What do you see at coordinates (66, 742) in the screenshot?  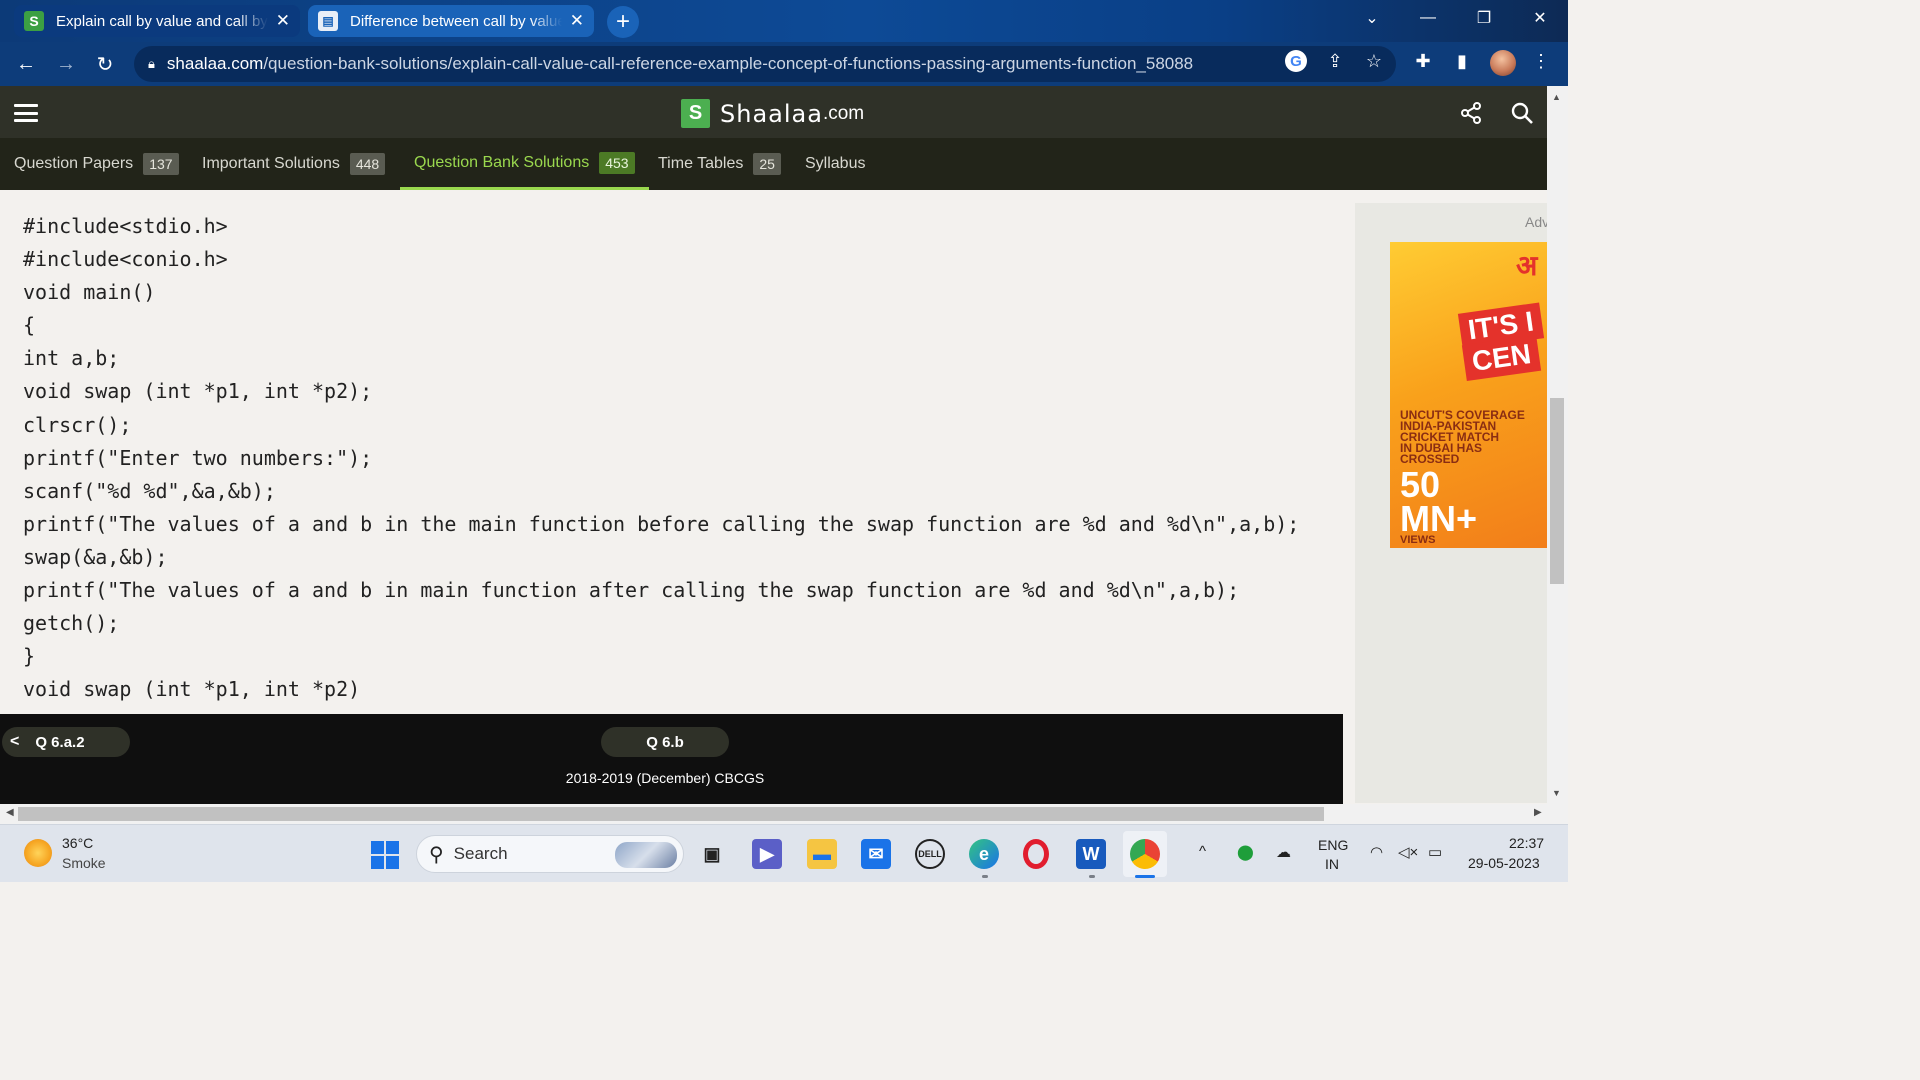 I see `previous-question-button: < Q 6.a.2` at bounding box center [66, 742].